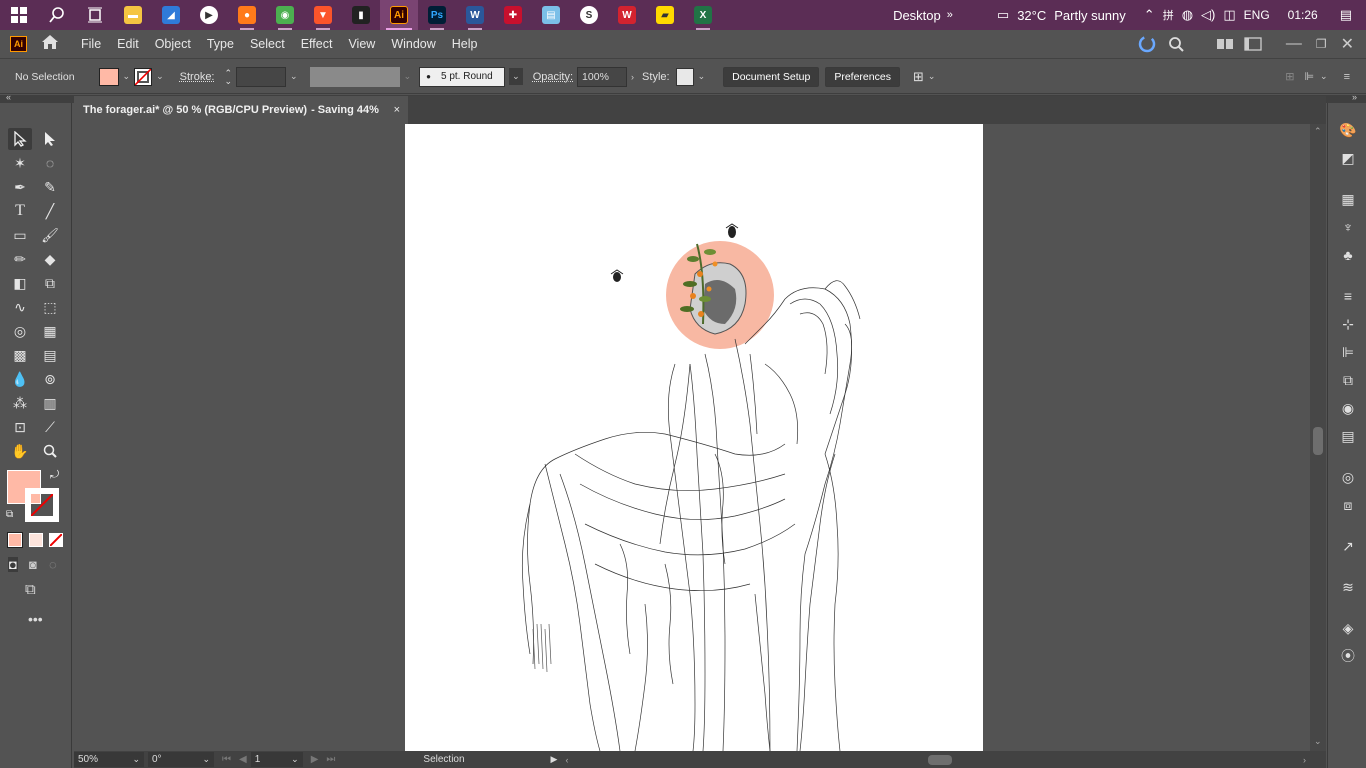  Describe the element at coordinates (20, 259) in the screenshot. I see `pencil-tool: ✏` at that location.